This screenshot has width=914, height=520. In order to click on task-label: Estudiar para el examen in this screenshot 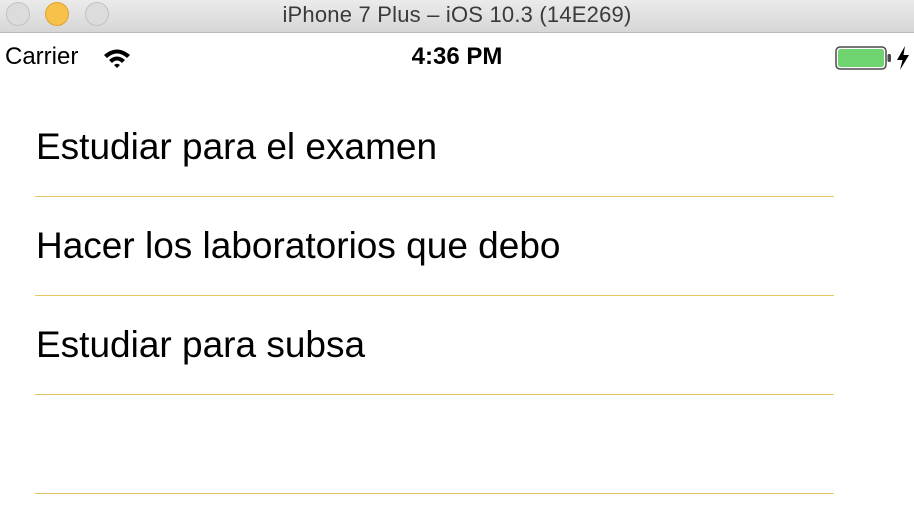, I will do `click(237, 146)`.